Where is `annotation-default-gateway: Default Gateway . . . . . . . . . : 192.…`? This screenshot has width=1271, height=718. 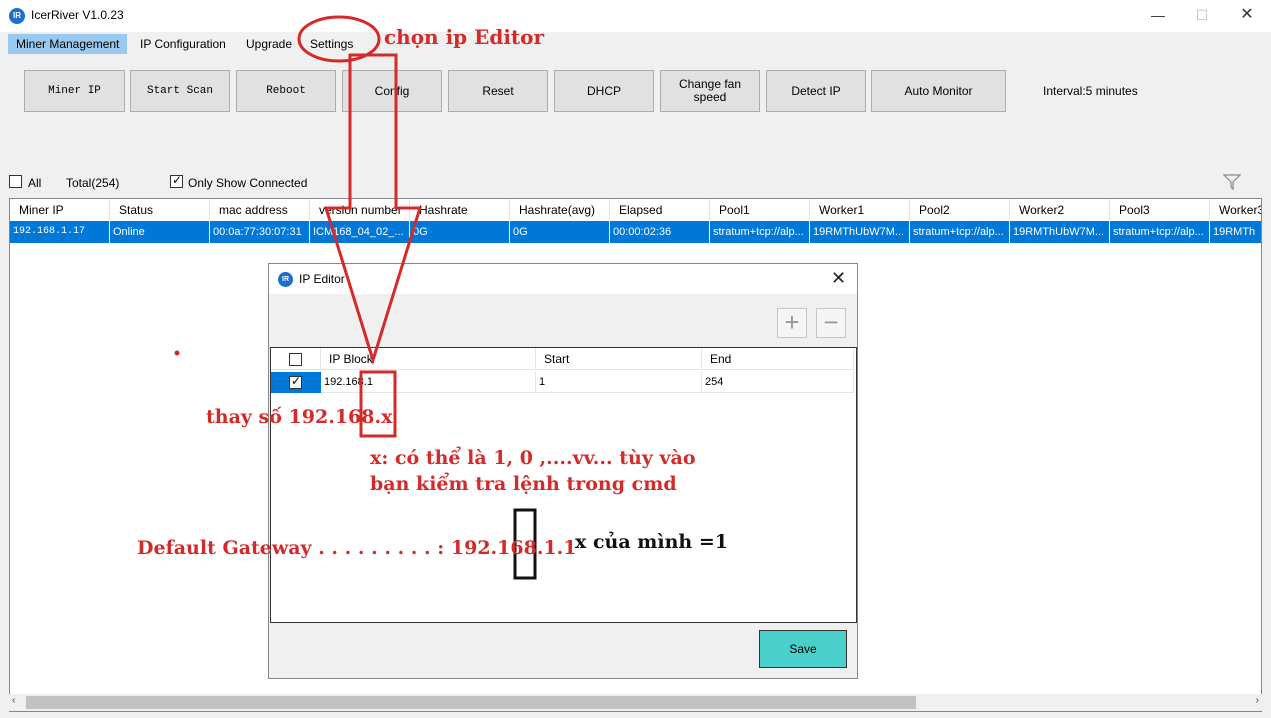
annotation-default-gateway: Default Gateway . . . . . . . . . : 192.… is located at coordinates (357, 548).